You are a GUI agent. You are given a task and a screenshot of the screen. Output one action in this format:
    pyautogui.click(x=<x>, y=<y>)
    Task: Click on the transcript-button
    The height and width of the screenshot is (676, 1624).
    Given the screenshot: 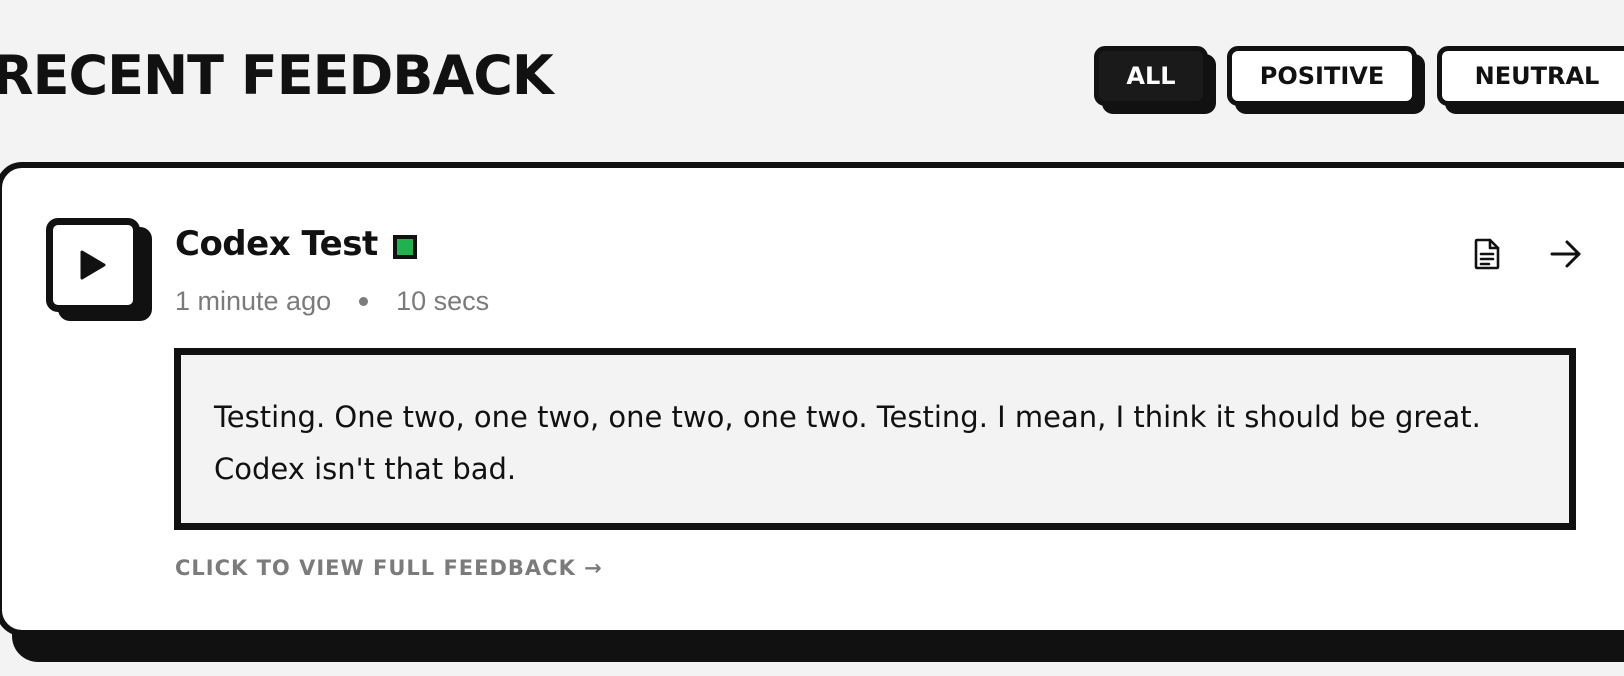 What is the action you would take?
    pyautogui.click(x=1487, y=254)
    